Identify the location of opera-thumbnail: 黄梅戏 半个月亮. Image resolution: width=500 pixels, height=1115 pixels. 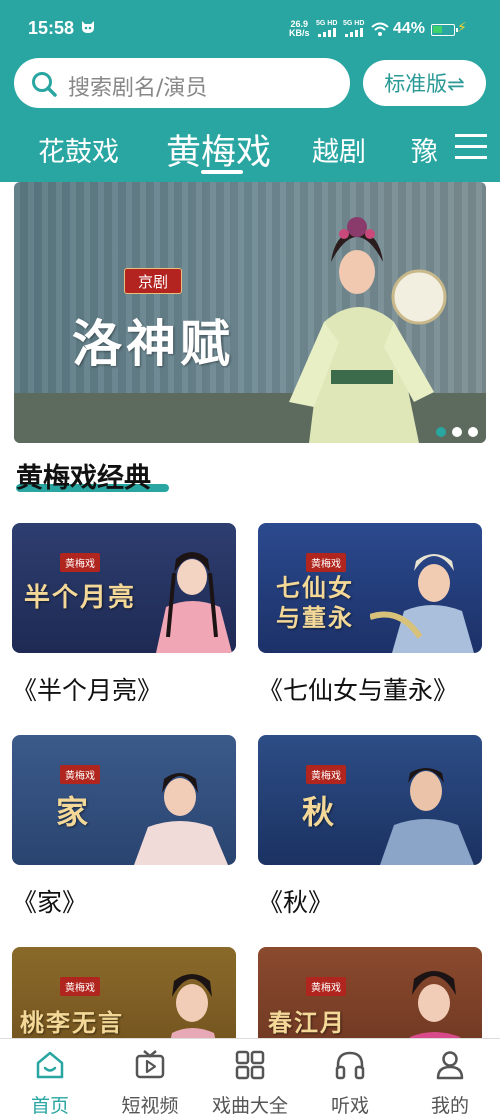
(124, 588).